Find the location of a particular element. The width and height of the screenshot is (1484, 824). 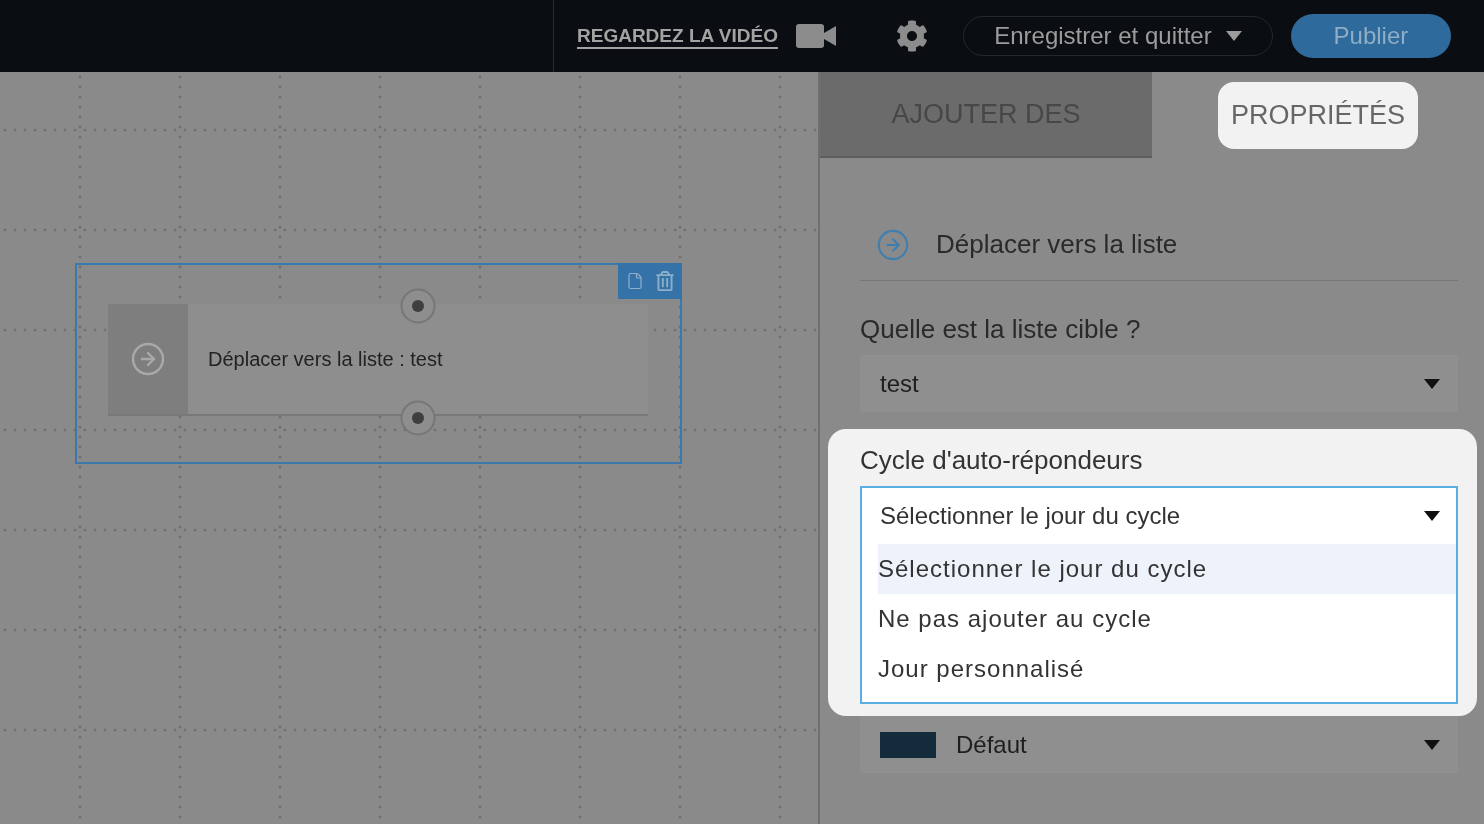

field-label: Cycle d'auto-répondeurs is located at coordinates (1002, 460).